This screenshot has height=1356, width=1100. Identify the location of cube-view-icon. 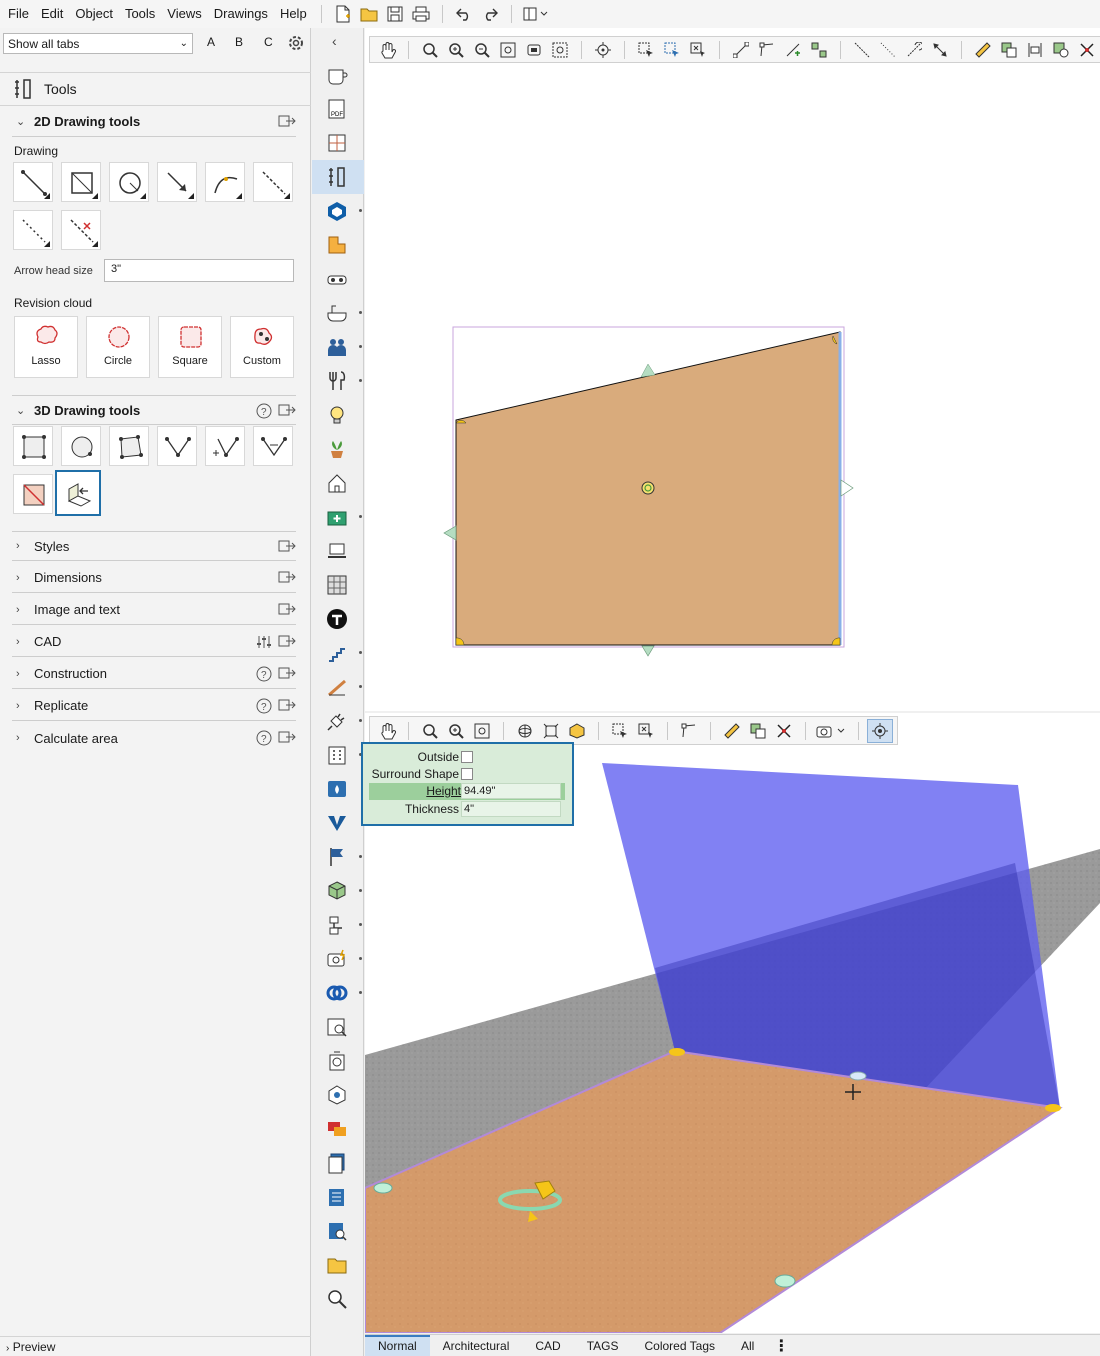
(577, 731).